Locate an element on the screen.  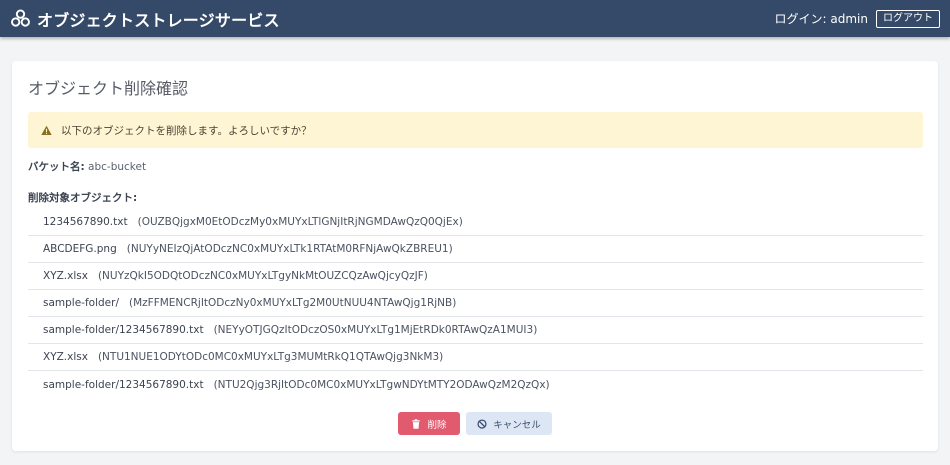
brand: オブジェクトストレージサービス is located at coordinates (145, 19).